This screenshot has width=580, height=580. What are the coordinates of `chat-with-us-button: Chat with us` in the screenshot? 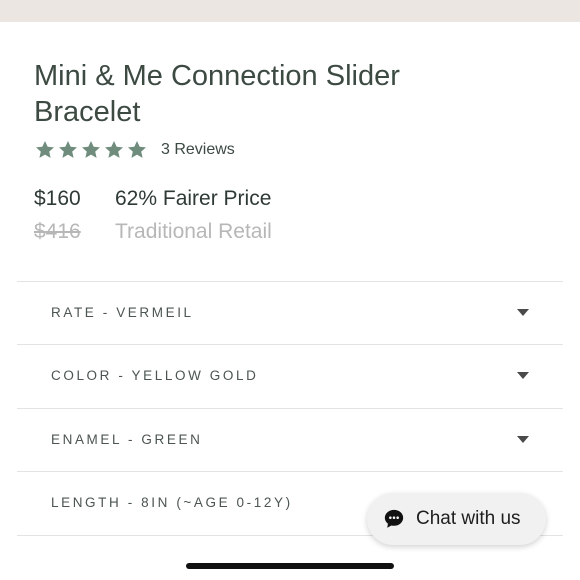 It's located at (456, 519).